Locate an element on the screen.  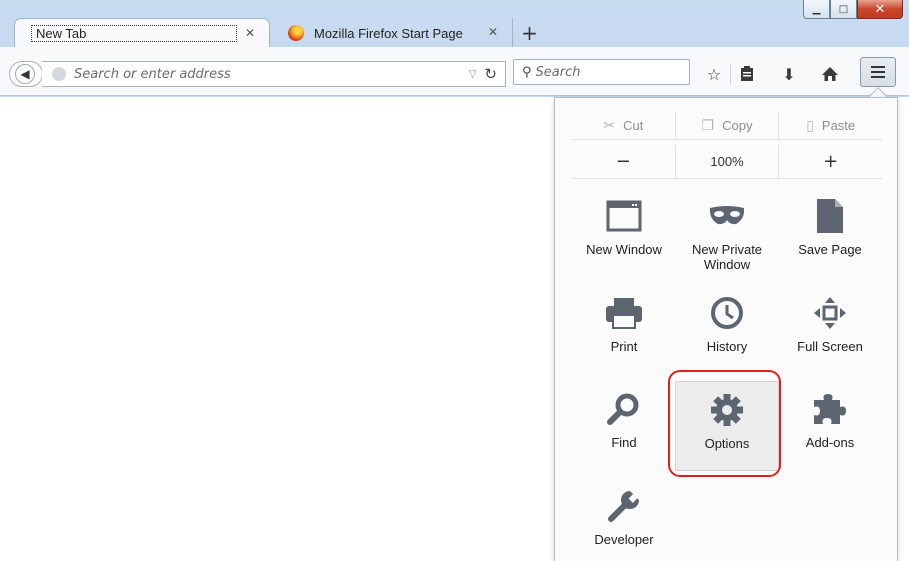
menu-item-new-window: New Window is located at coordinates (624, 233).